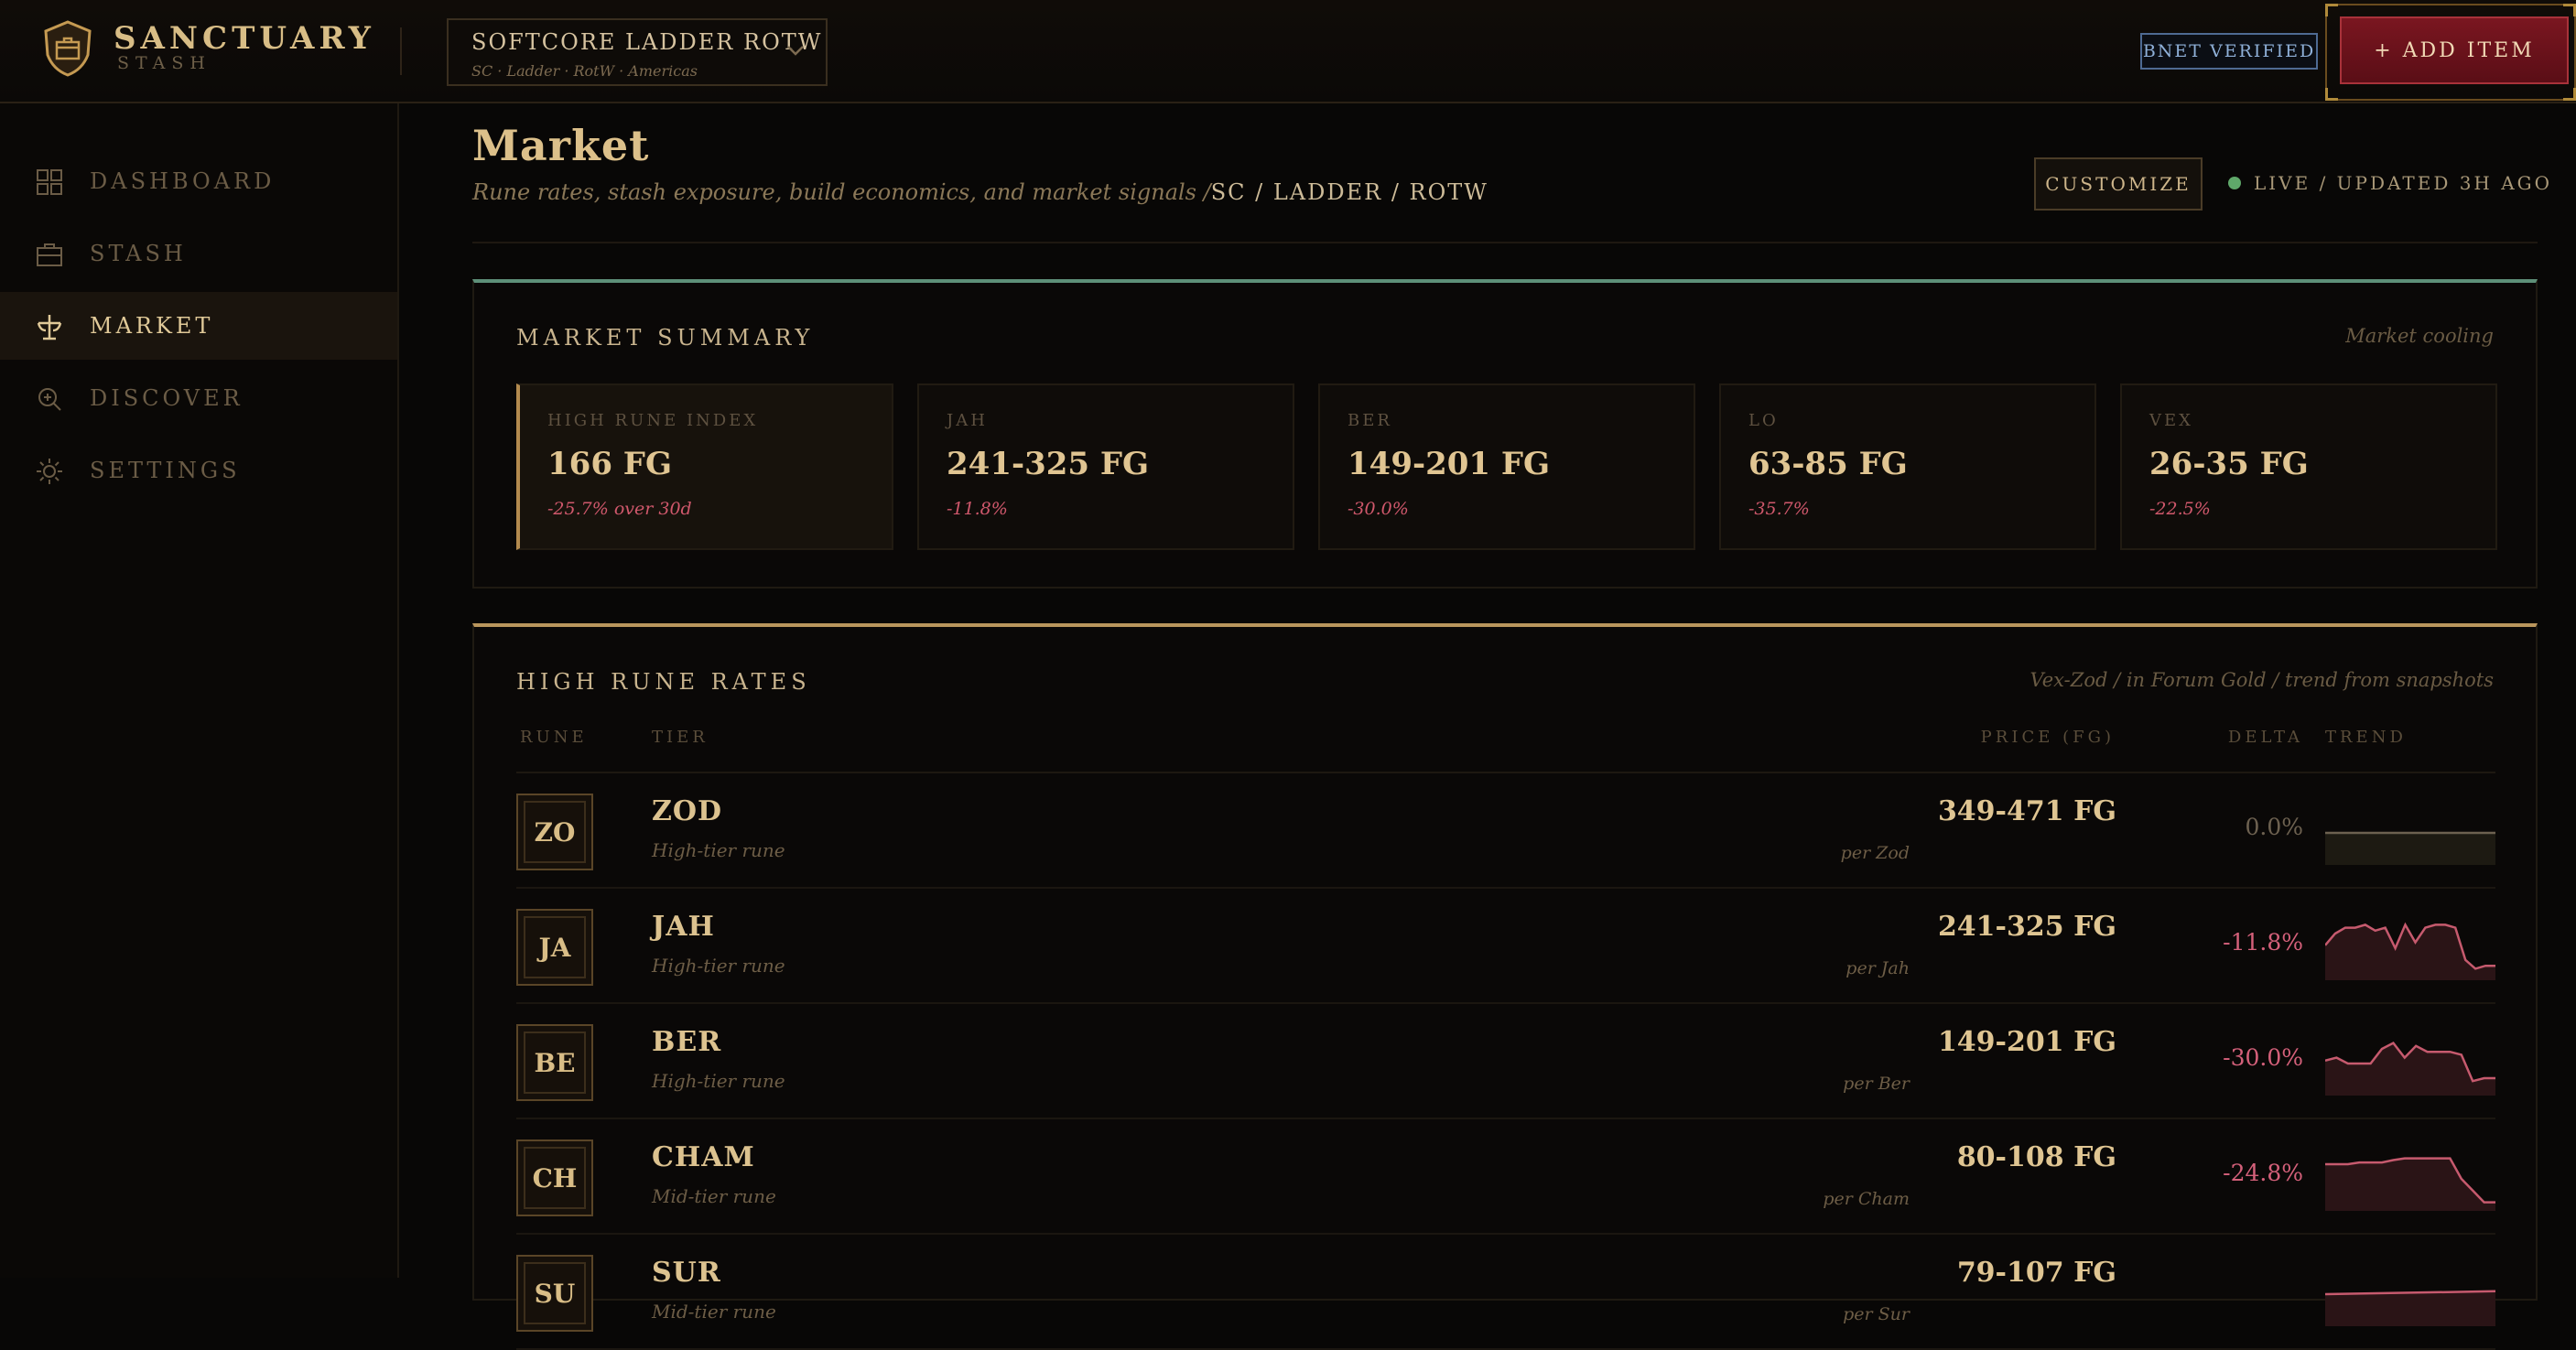 The height and width of the screenshot is (1350, 2576). I want to click on sidebar-item-label: MARKET, so click(152, 326).